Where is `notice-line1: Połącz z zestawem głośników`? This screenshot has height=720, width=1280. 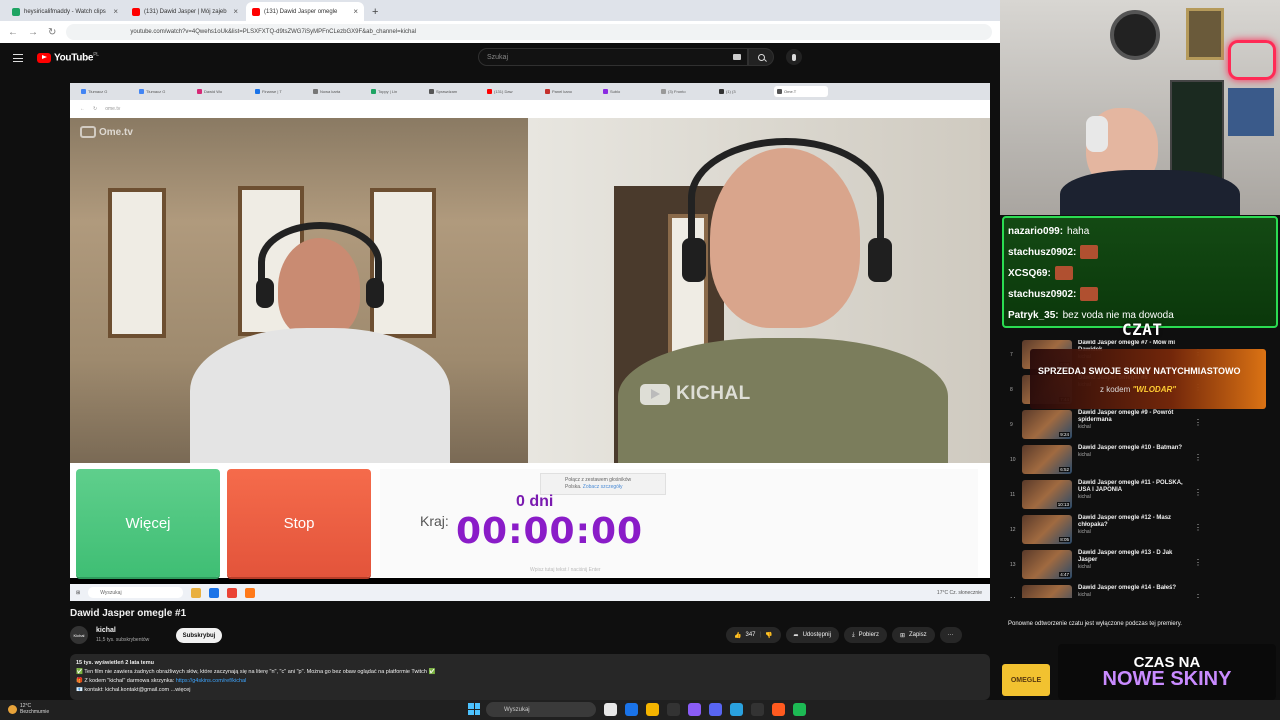
notice-line1: Połącz z zestawem głośników is located at coordinates (598, 480).